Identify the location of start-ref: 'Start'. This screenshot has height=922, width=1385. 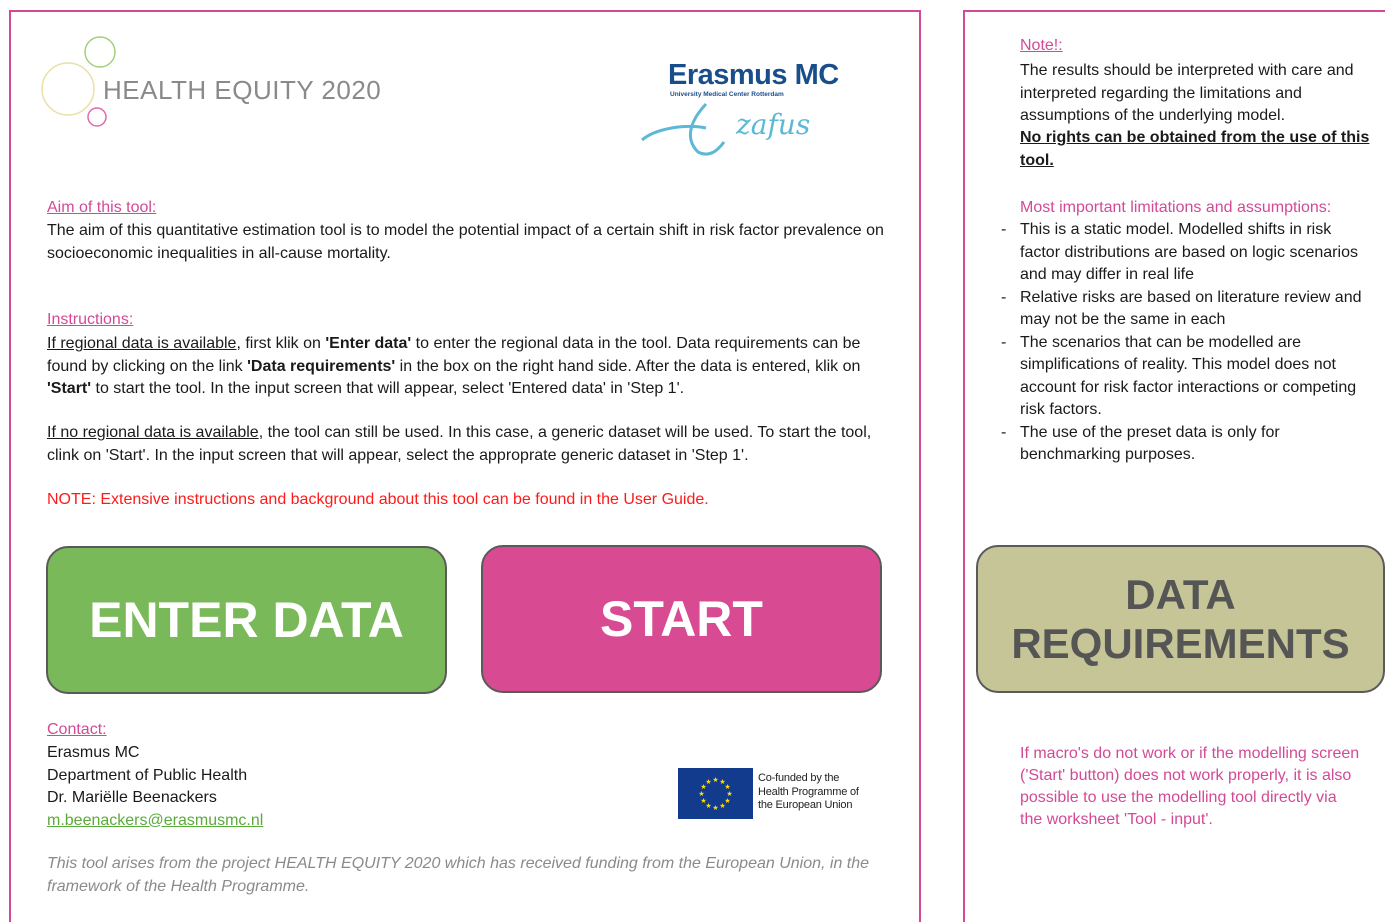
(69, 388).